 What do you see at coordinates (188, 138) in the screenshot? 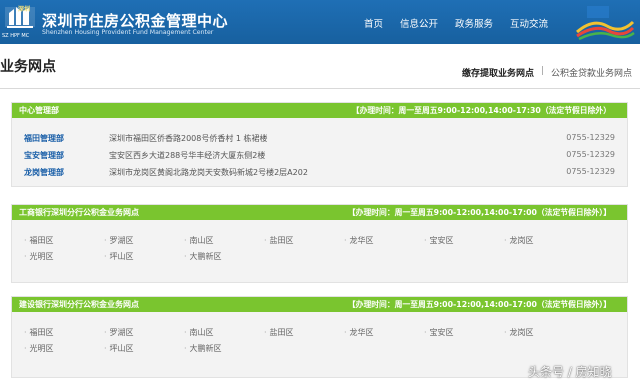
I see `office-address: 深圳市福田区侨香路2008号侨香村 1 栋裙楼` at bounding box center [188, 138].